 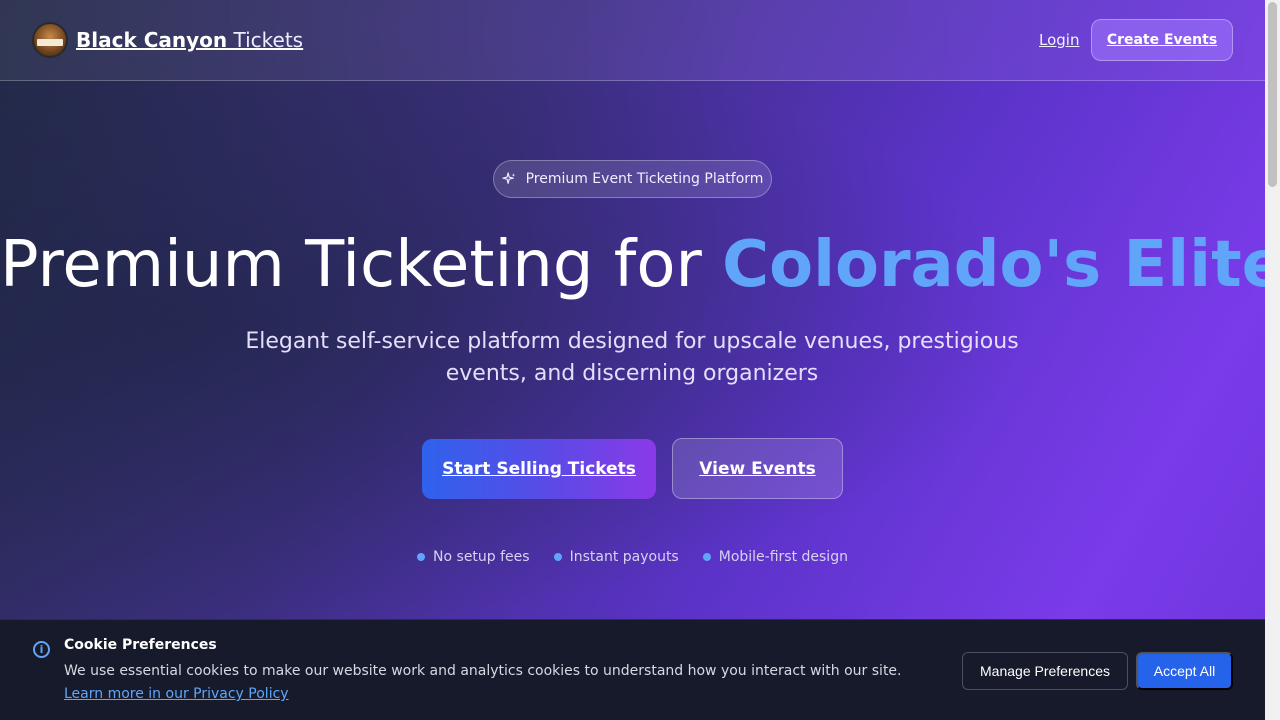 What do you see at coordinates (481, 557) in the screenshot?
I see `feature-label: No setup fees` at bounding box center [481, 557].